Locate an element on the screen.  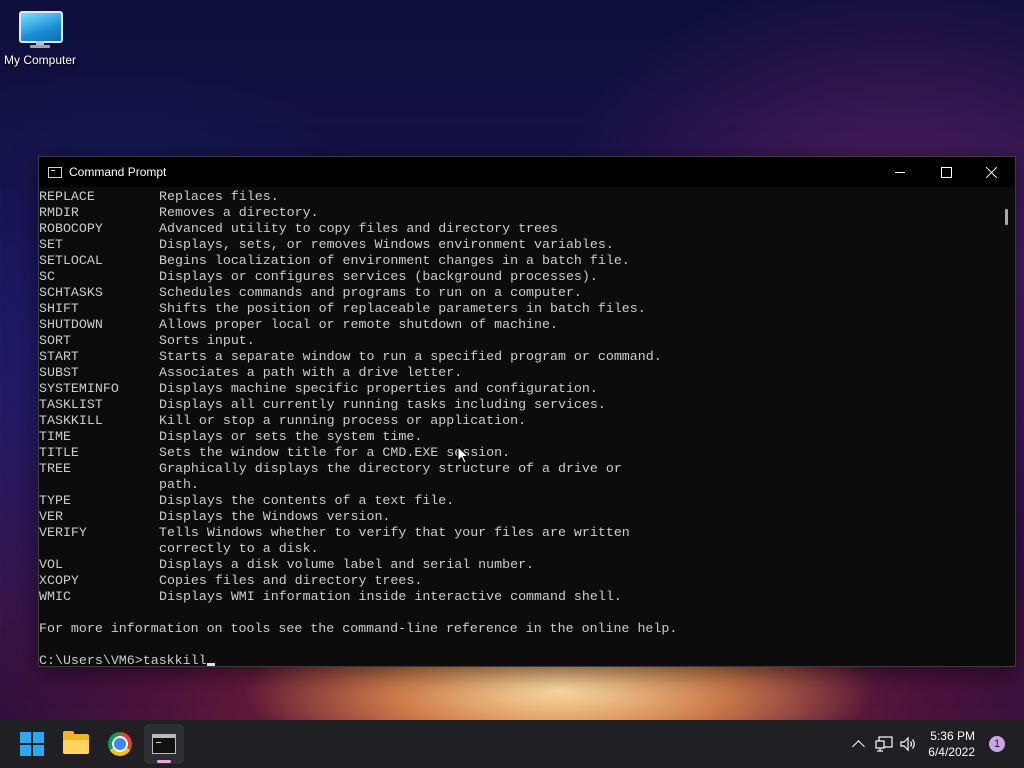
chrome-button is located at coordinates (120, 744).